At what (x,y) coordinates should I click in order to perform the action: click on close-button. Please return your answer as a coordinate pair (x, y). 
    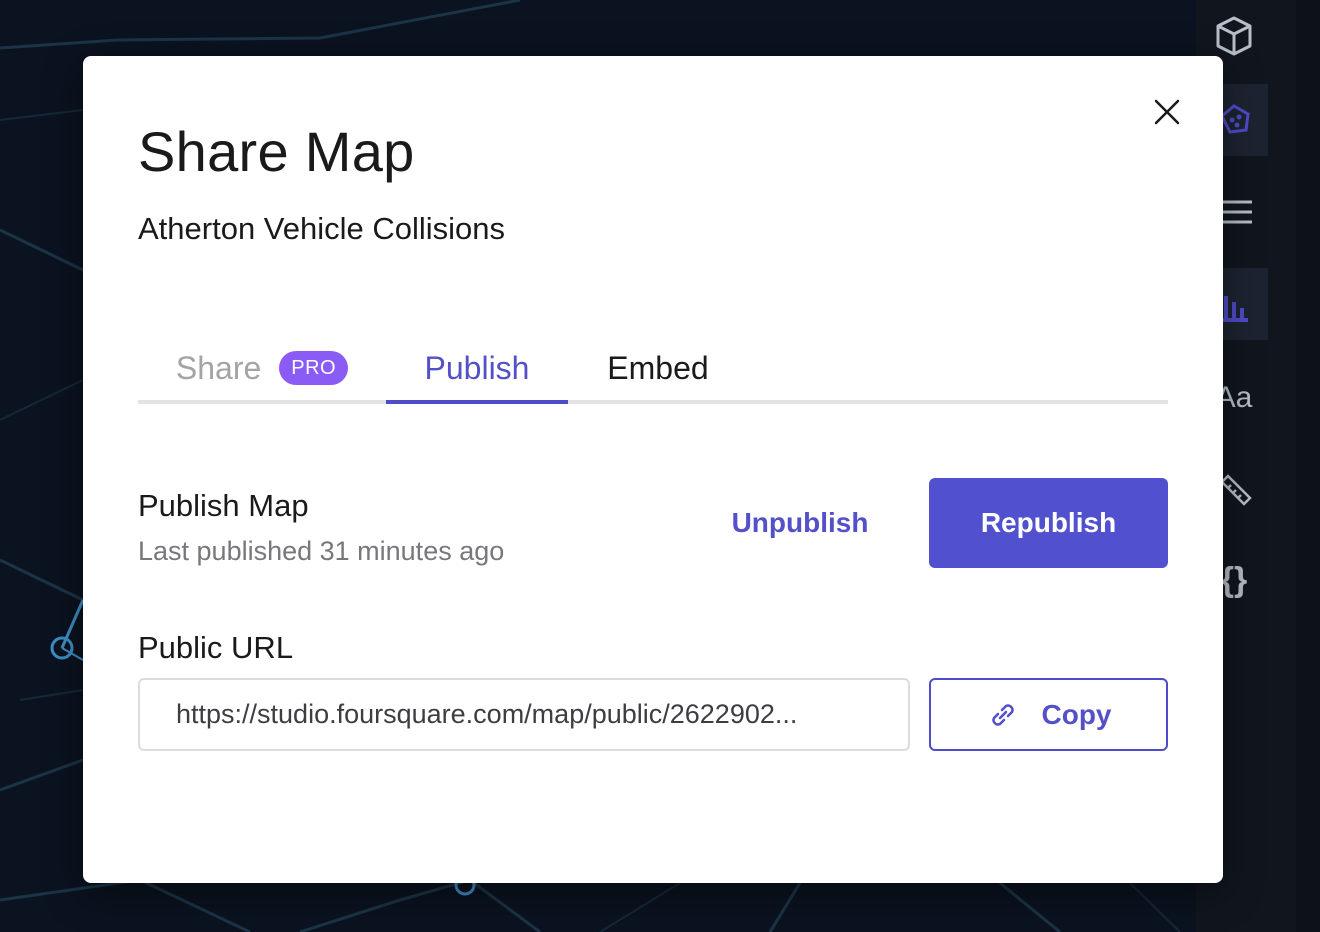
    Looking at the image, I should click on (1167, 112).